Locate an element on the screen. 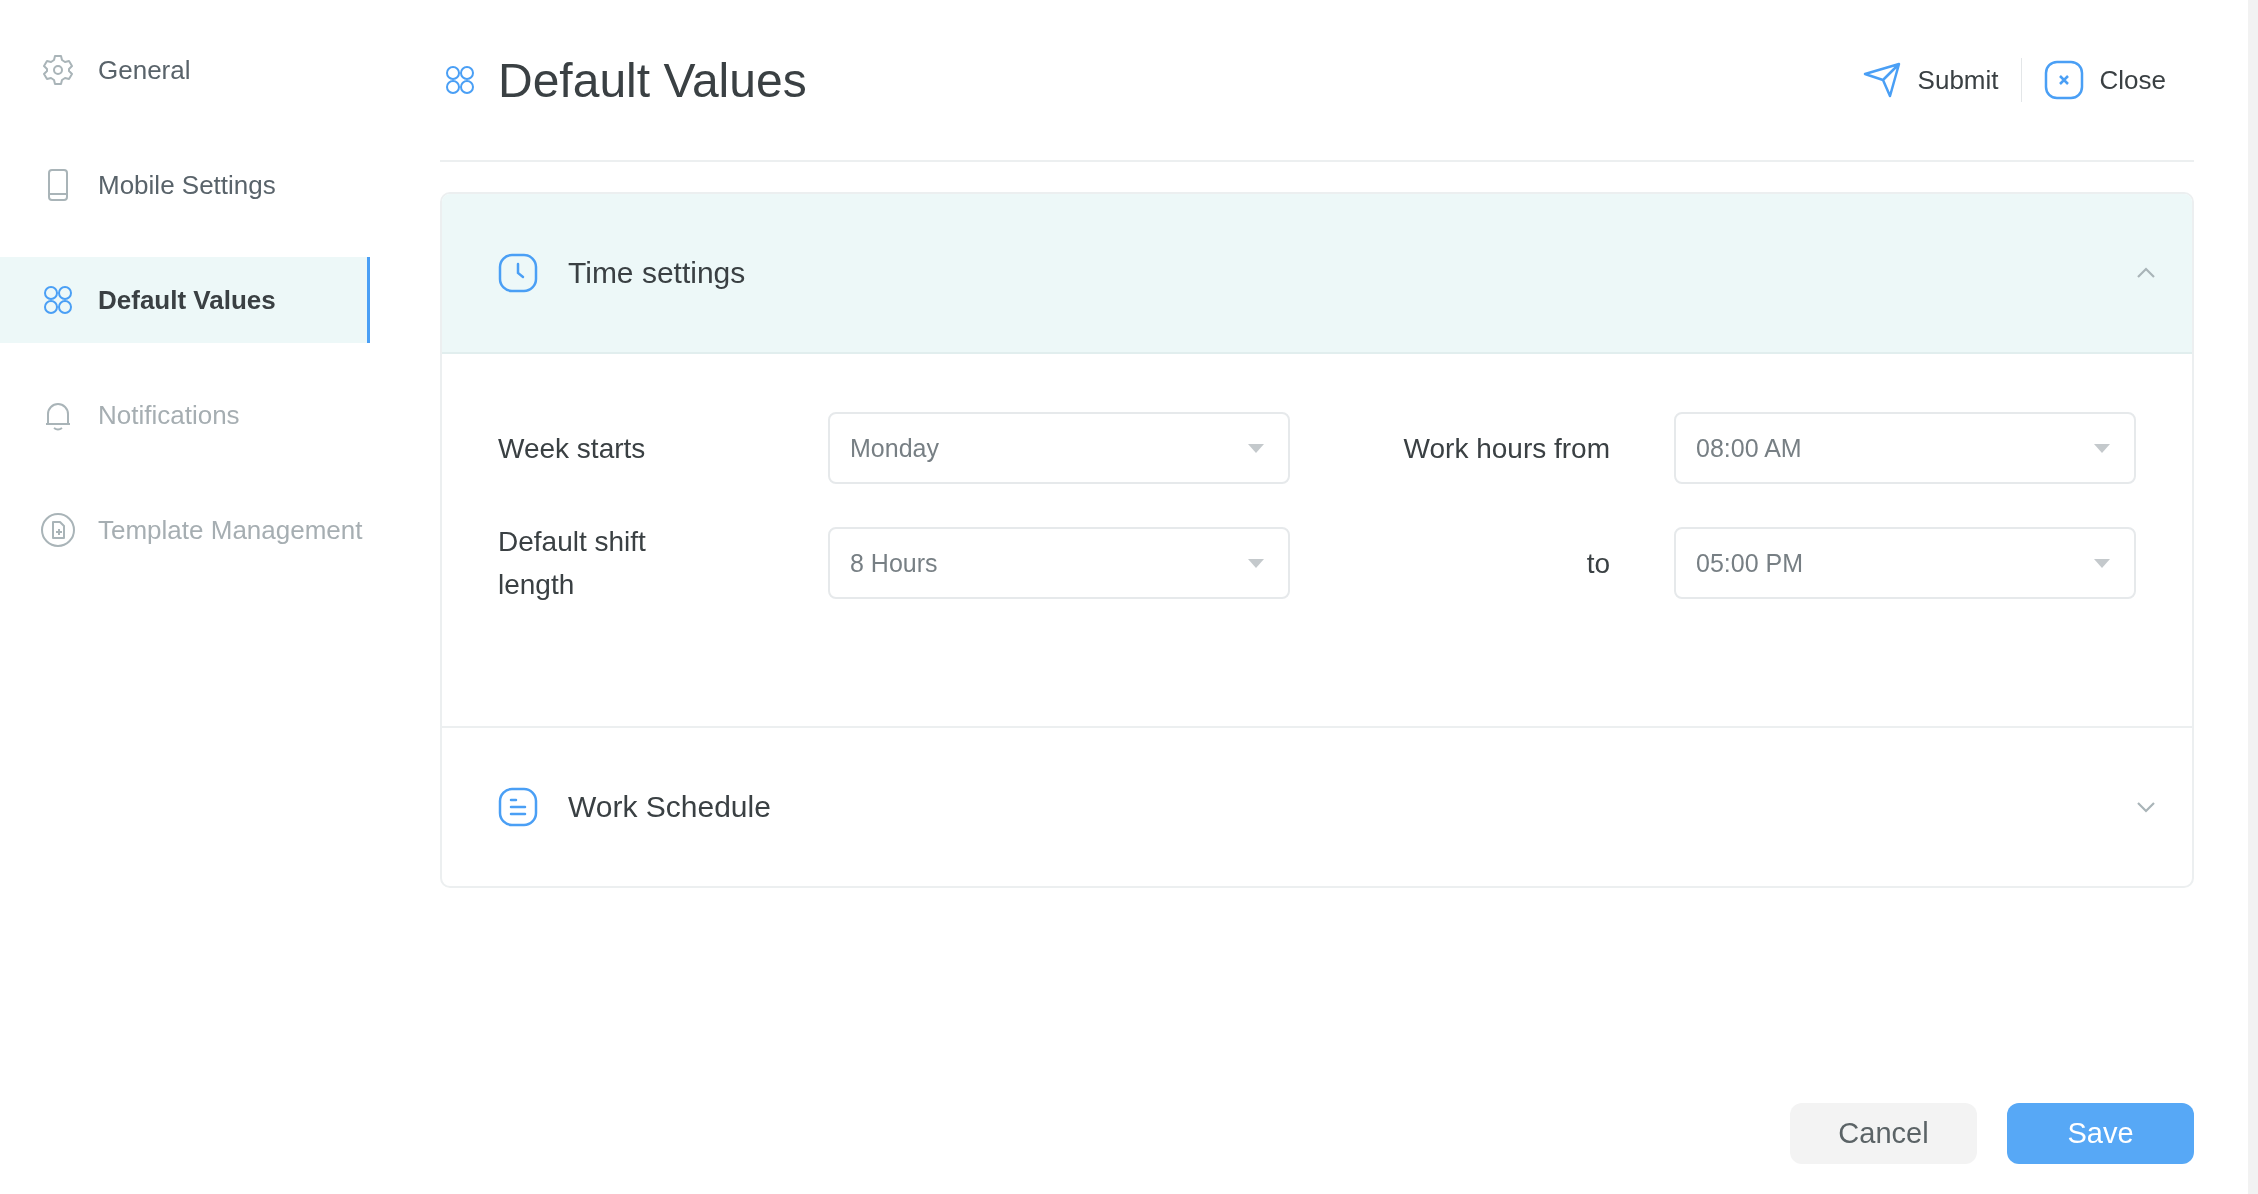 Image resolution: width=2258 pixels, height=1194 pixels. gear-icon is located at coordinates (58, 70).